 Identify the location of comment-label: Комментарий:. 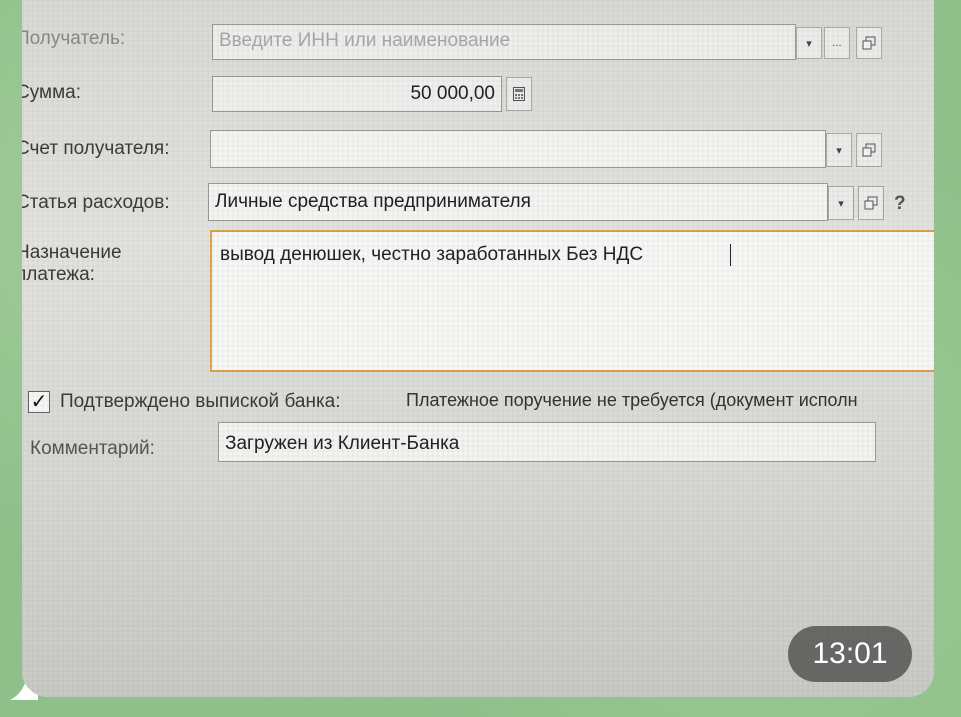
(92, 448).